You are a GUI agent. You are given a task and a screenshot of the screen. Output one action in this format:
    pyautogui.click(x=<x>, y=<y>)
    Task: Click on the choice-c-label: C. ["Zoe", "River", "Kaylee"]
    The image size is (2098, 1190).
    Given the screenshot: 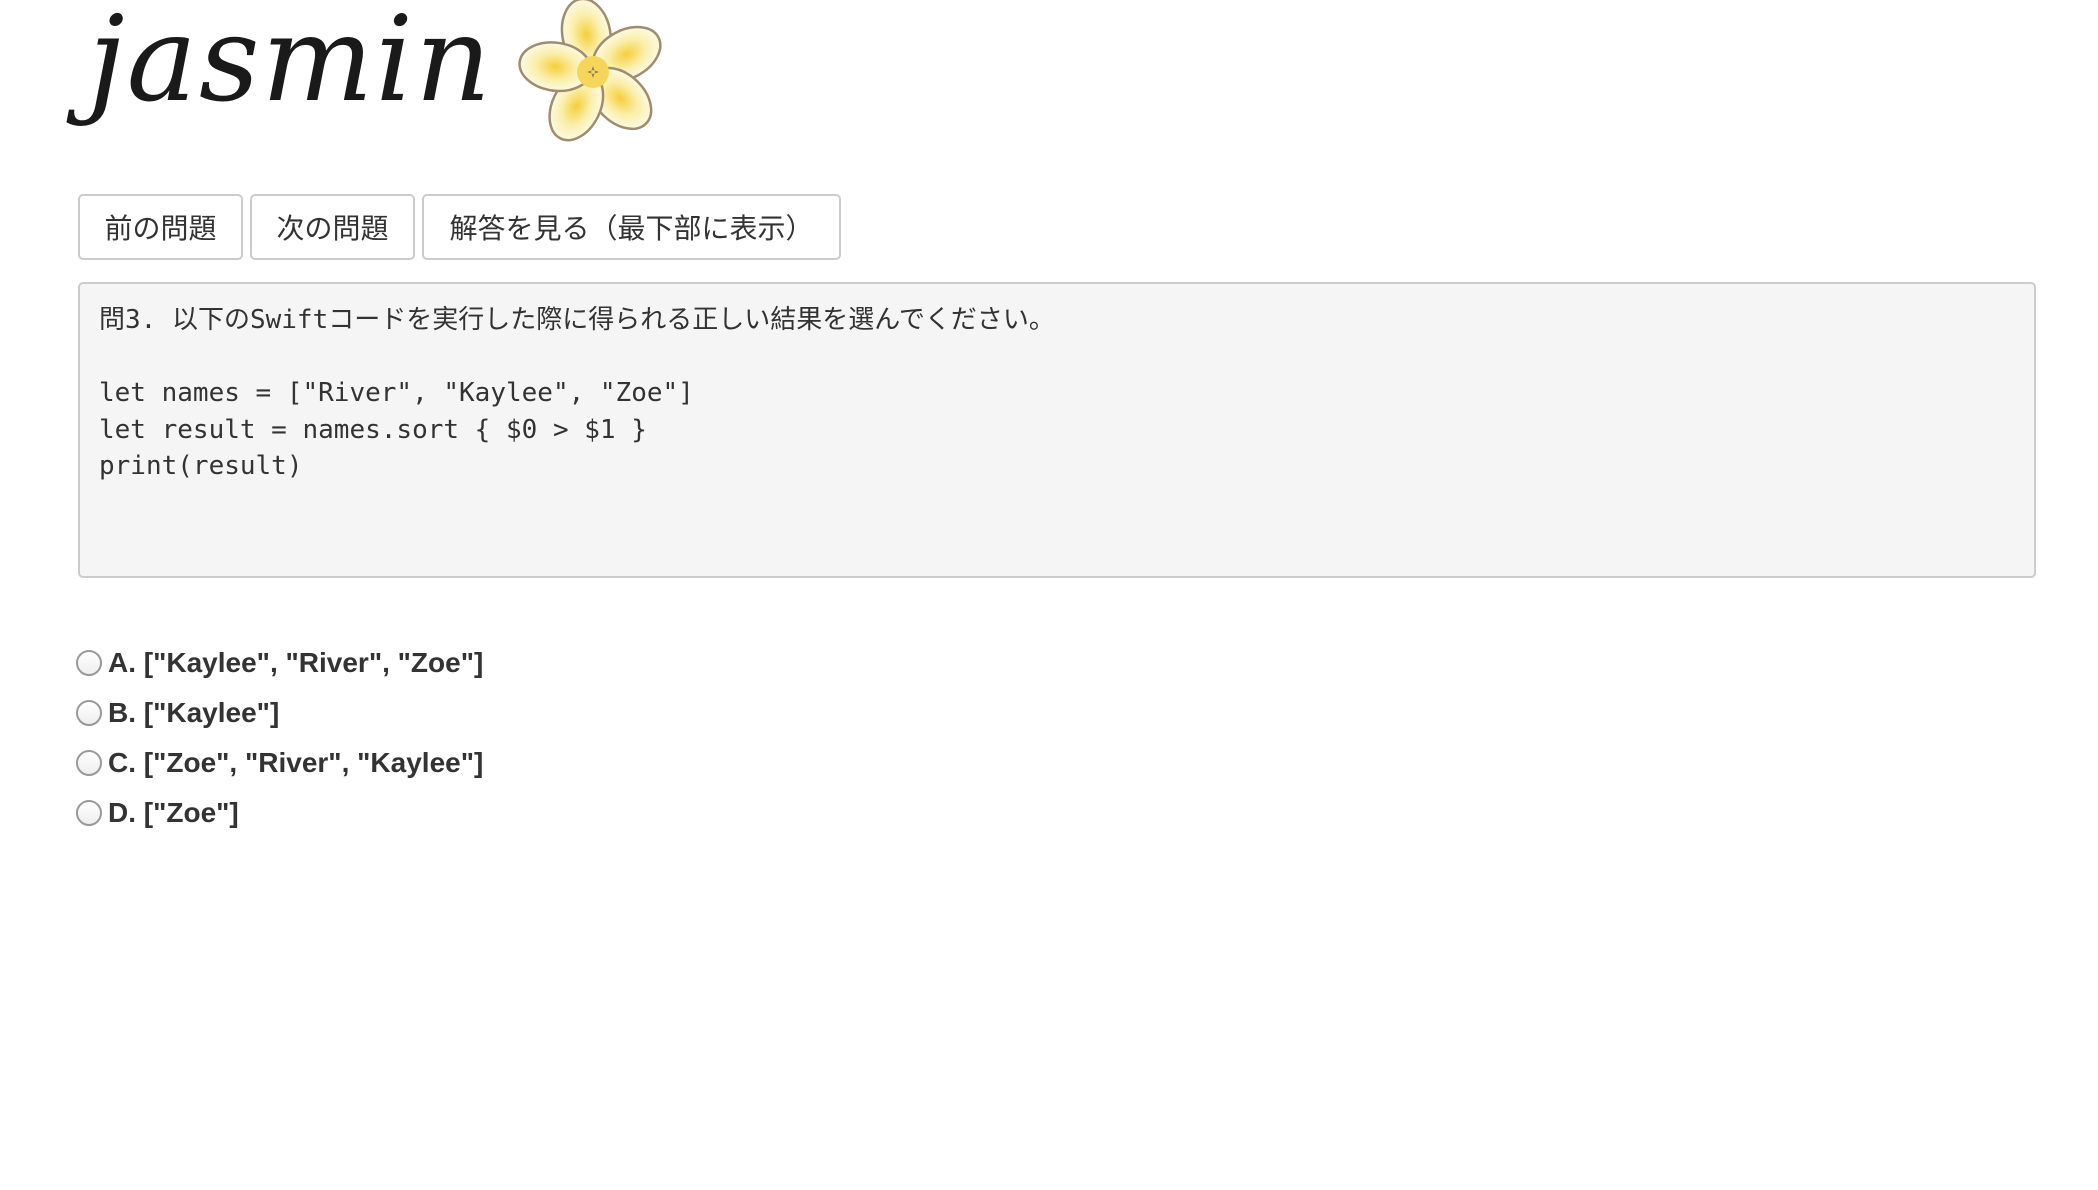 What is the action you would take?
    pyautogui.click(x=295, y=763)
    